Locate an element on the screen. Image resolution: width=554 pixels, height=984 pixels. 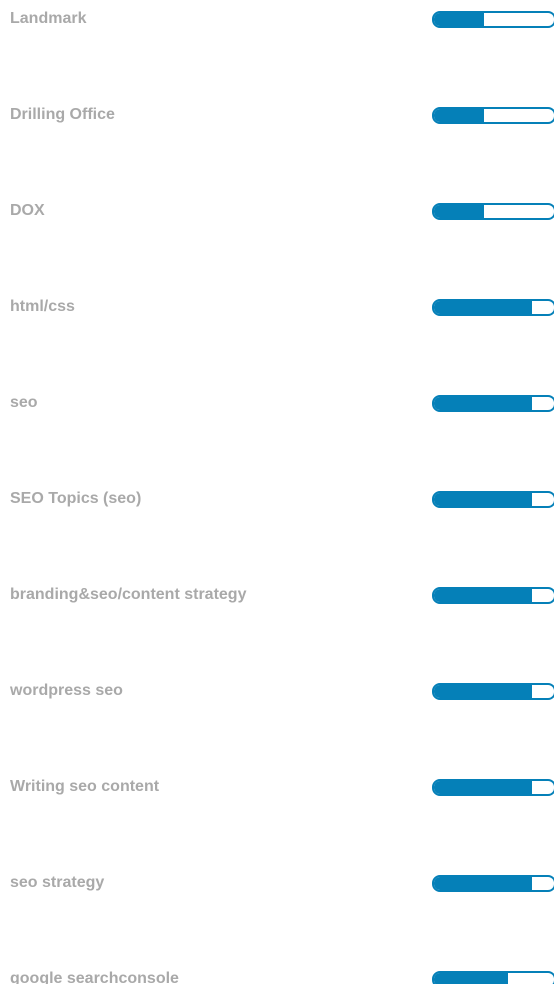
skill-row: SEO Topics (seo) is located at coordinates (277, 501).